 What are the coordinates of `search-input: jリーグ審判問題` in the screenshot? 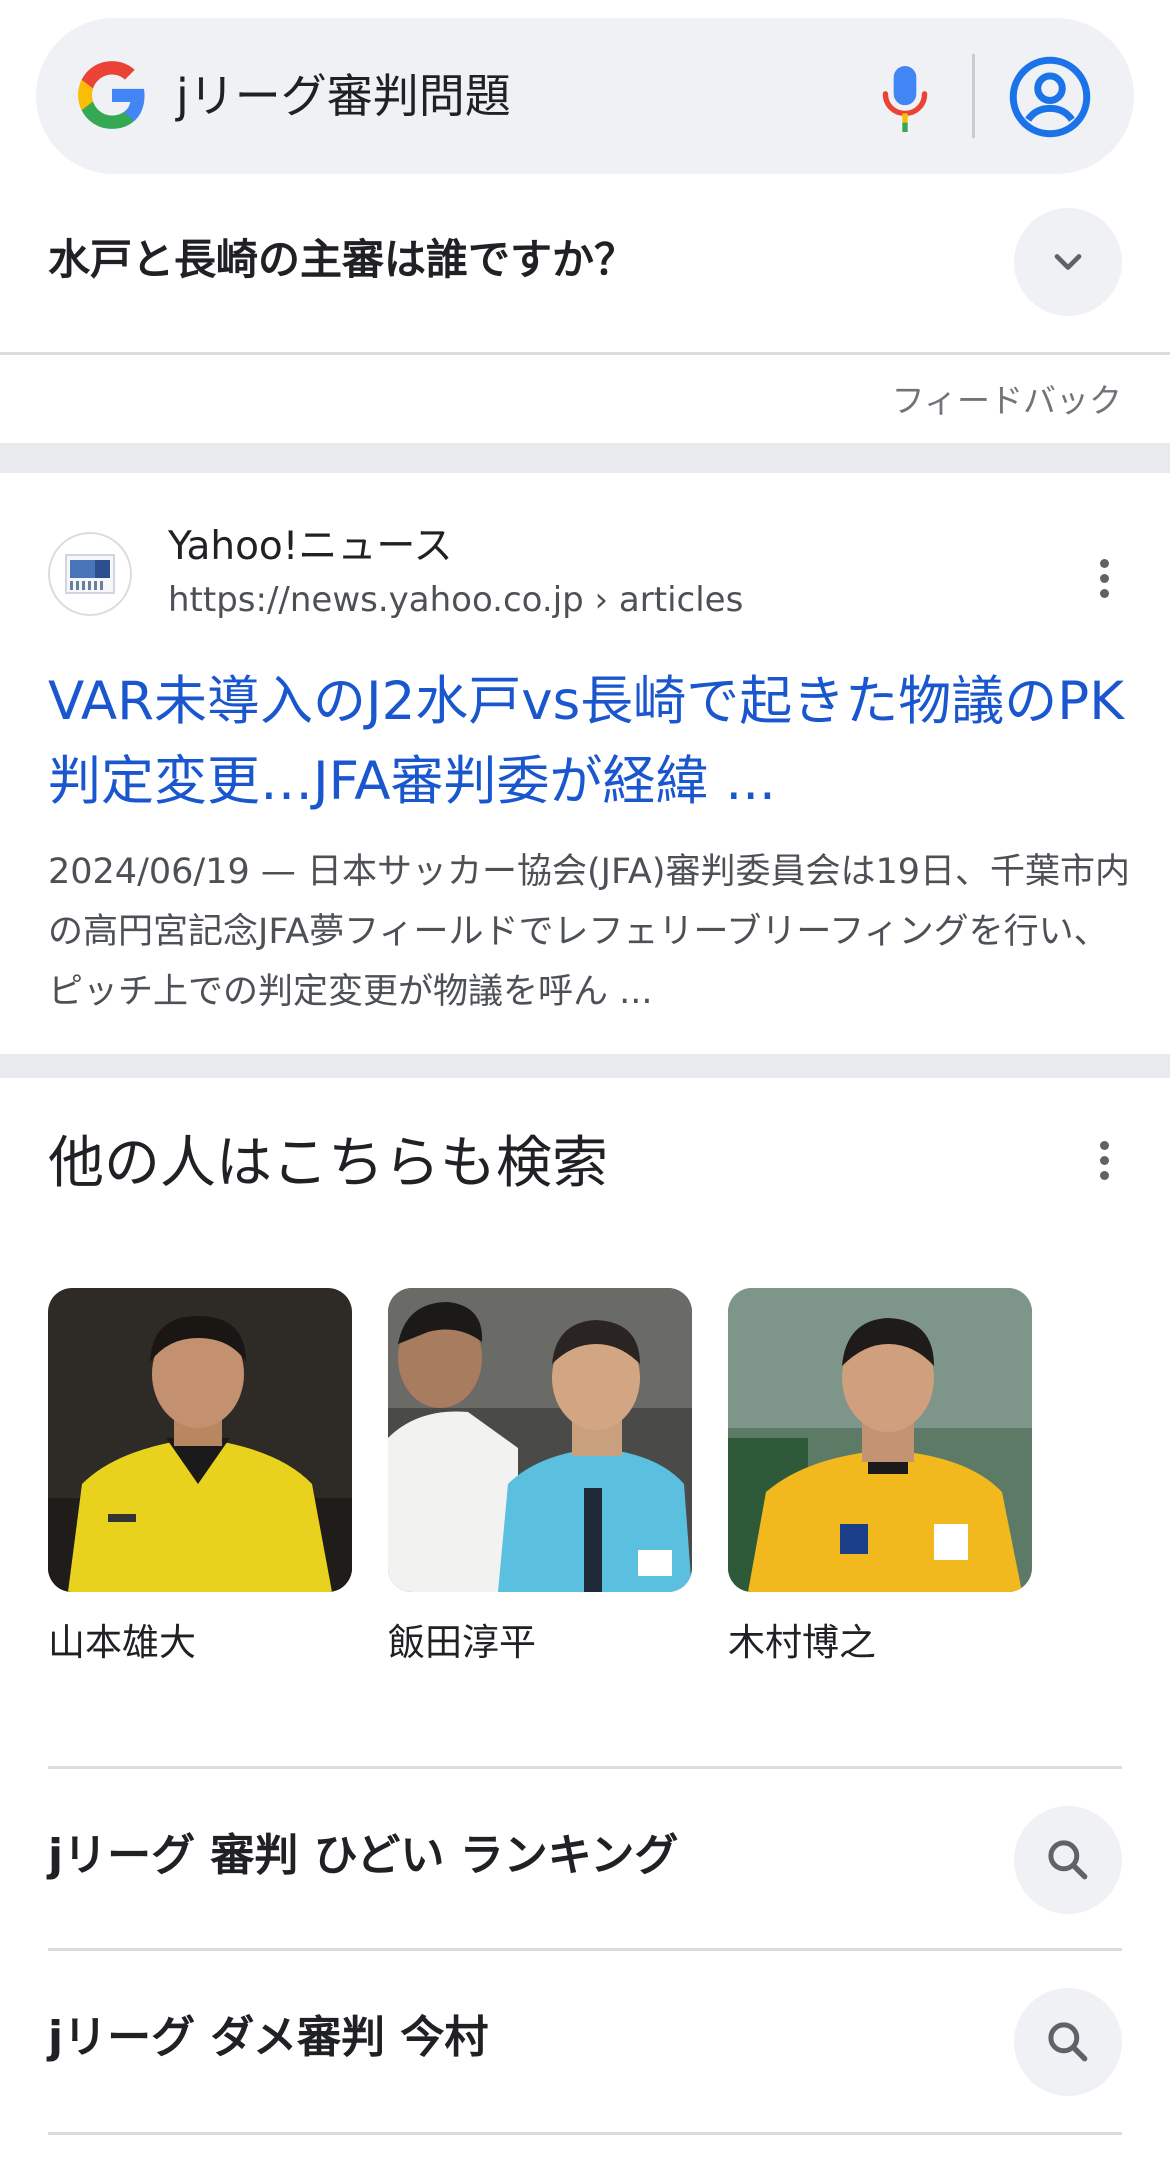 It's located at (343, 96).